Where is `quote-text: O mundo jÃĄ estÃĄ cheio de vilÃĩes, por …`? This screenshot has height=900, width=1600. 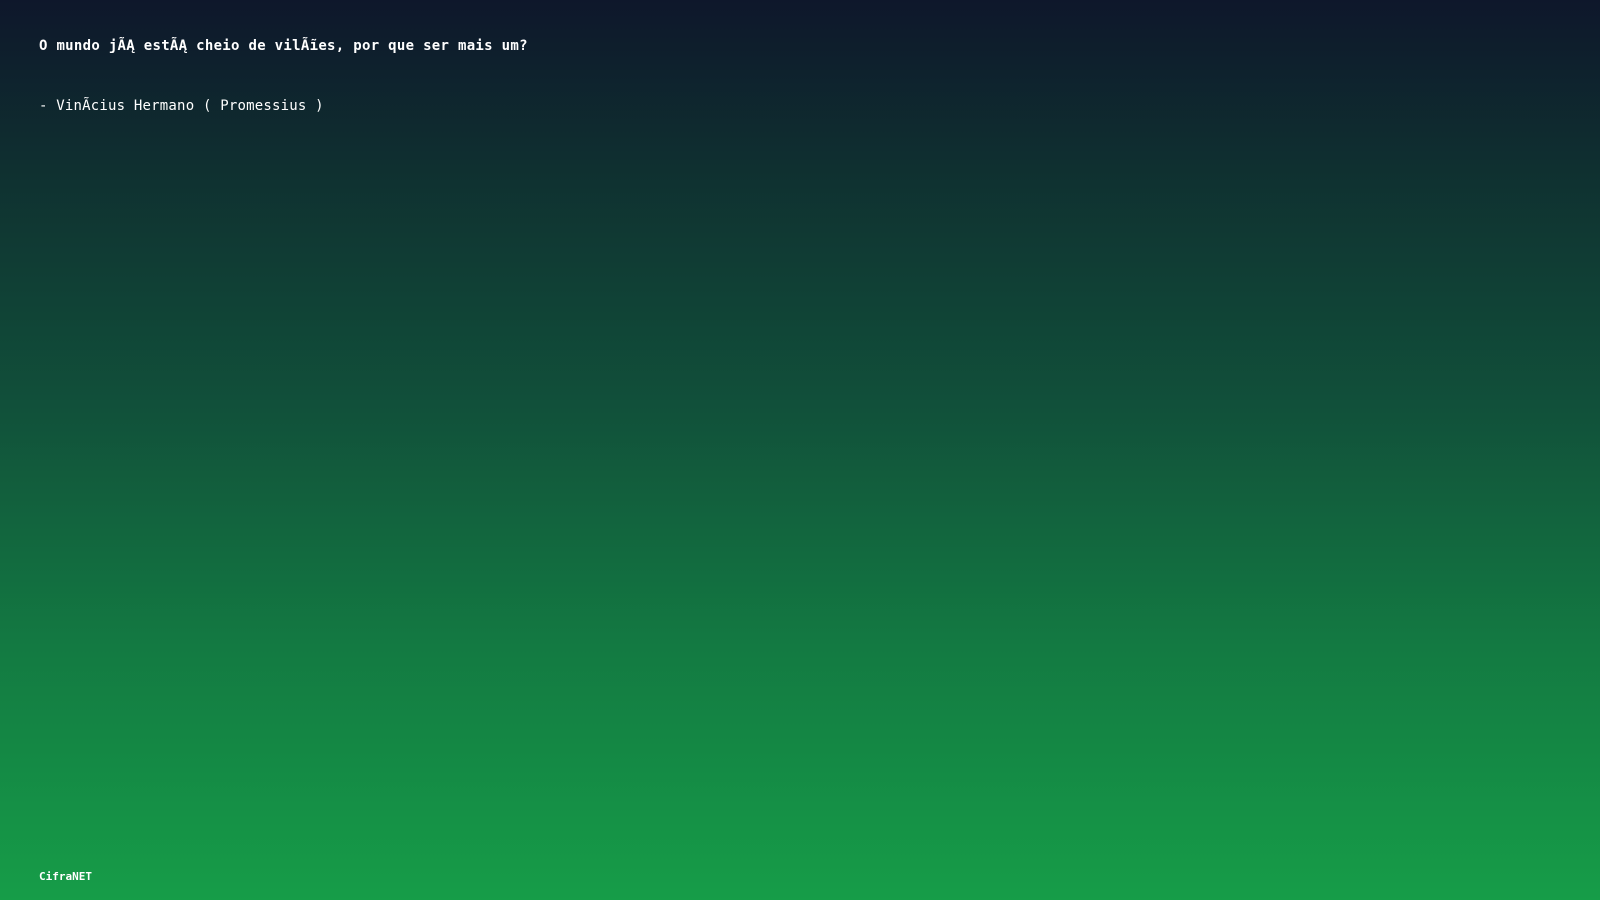 quote-text: O mundo jÃĄ estÃĄ cheio de vilÃĩes, por … is located at coordinates (283, 46).